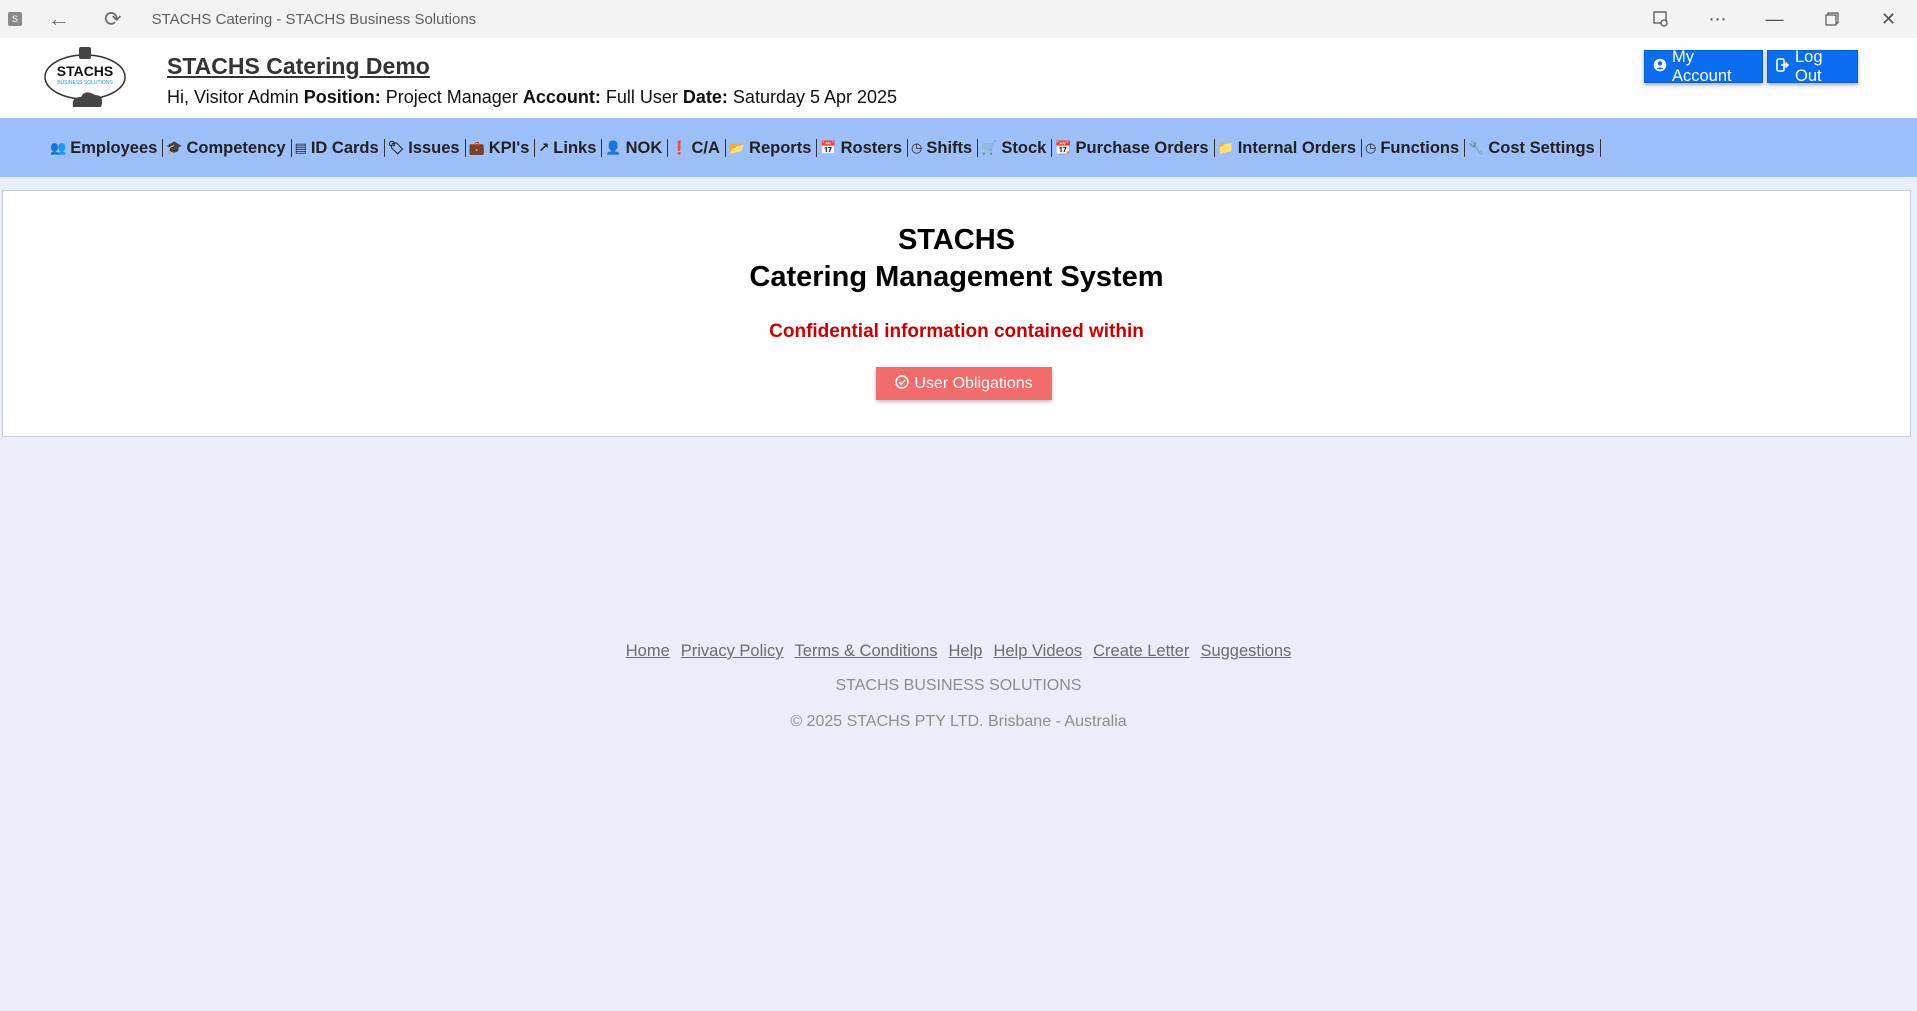  Describe the element at coordinates (15, 19) in the screenshot. I see `app-icon: S` at that location.